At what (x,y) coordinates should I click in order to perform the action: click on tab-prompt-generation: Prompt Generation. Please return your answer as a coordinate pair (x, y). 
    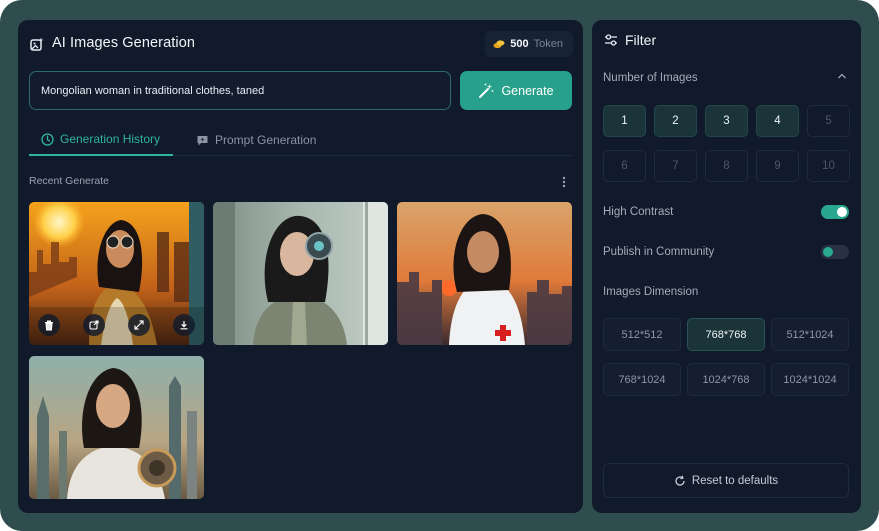
    Looking at the image, I should click on (256, 140).